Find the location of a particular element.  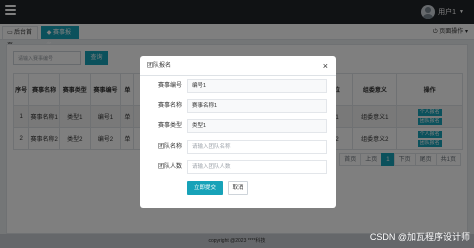

form-row-team-size: 团队人数 请输入团队人数 is located at coordinates (238, 167).